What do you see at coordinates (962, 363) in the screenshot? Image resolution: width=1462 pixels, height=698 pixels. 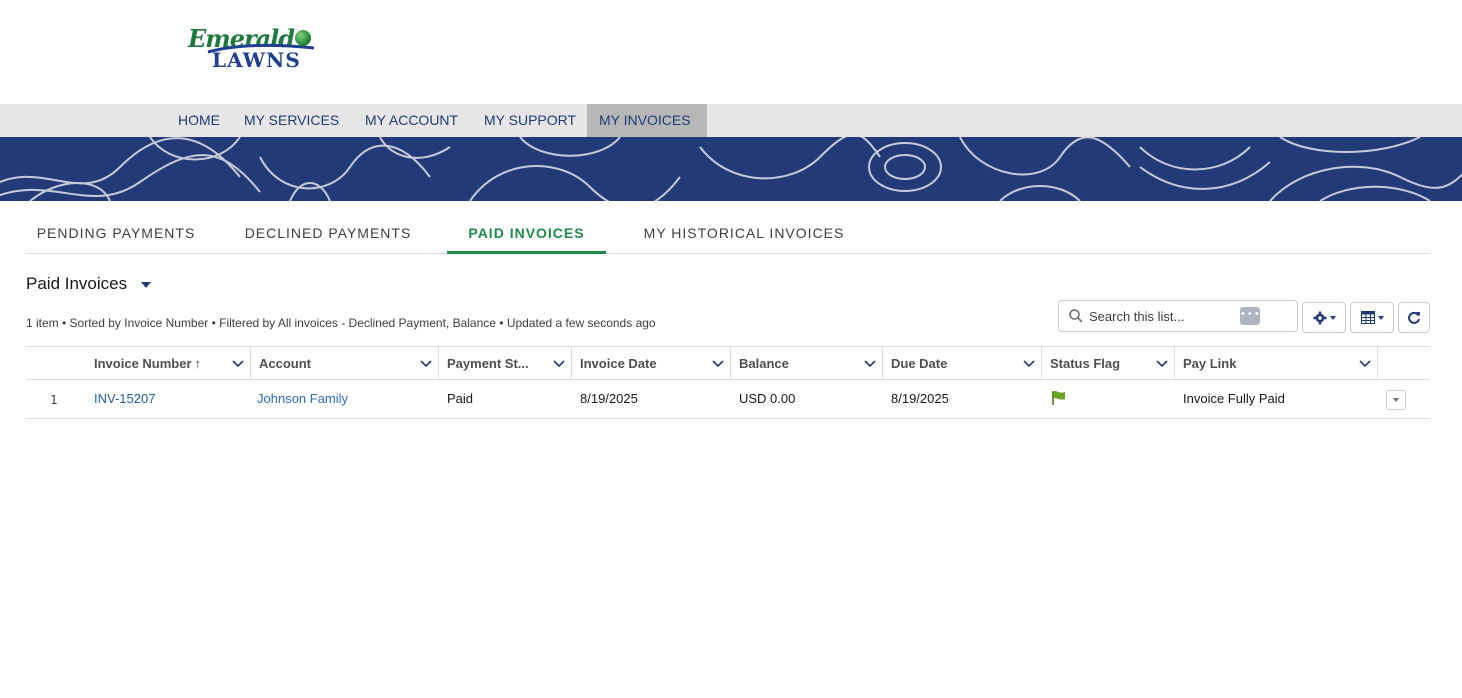 I see `column-header-due-date: Due Date` at bounding box center [962, 363].